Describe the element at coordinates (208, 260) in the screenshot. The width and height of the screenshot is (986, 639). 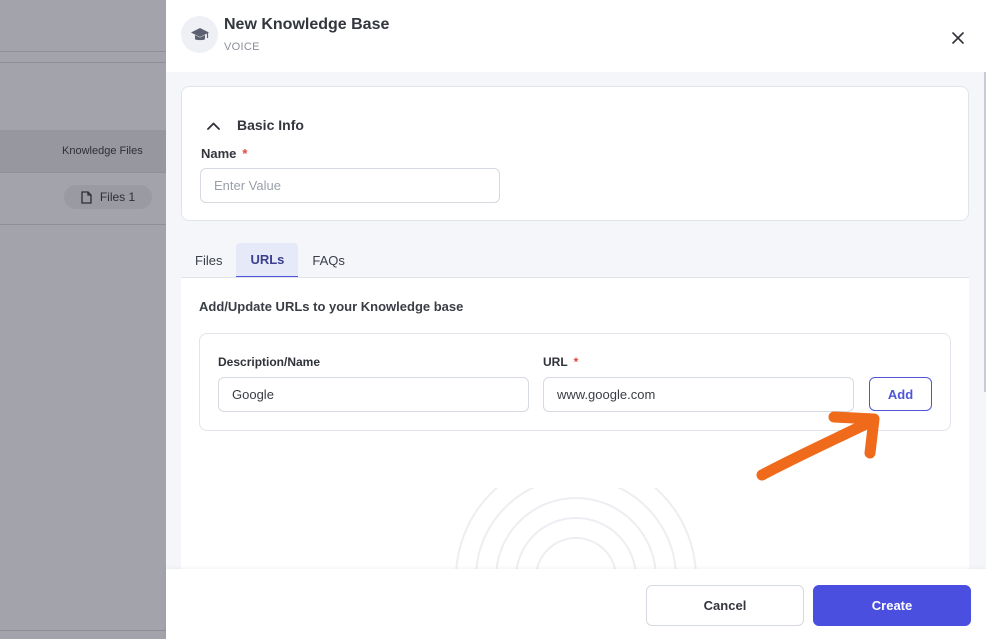
I see `tab-files: Files` at that location.